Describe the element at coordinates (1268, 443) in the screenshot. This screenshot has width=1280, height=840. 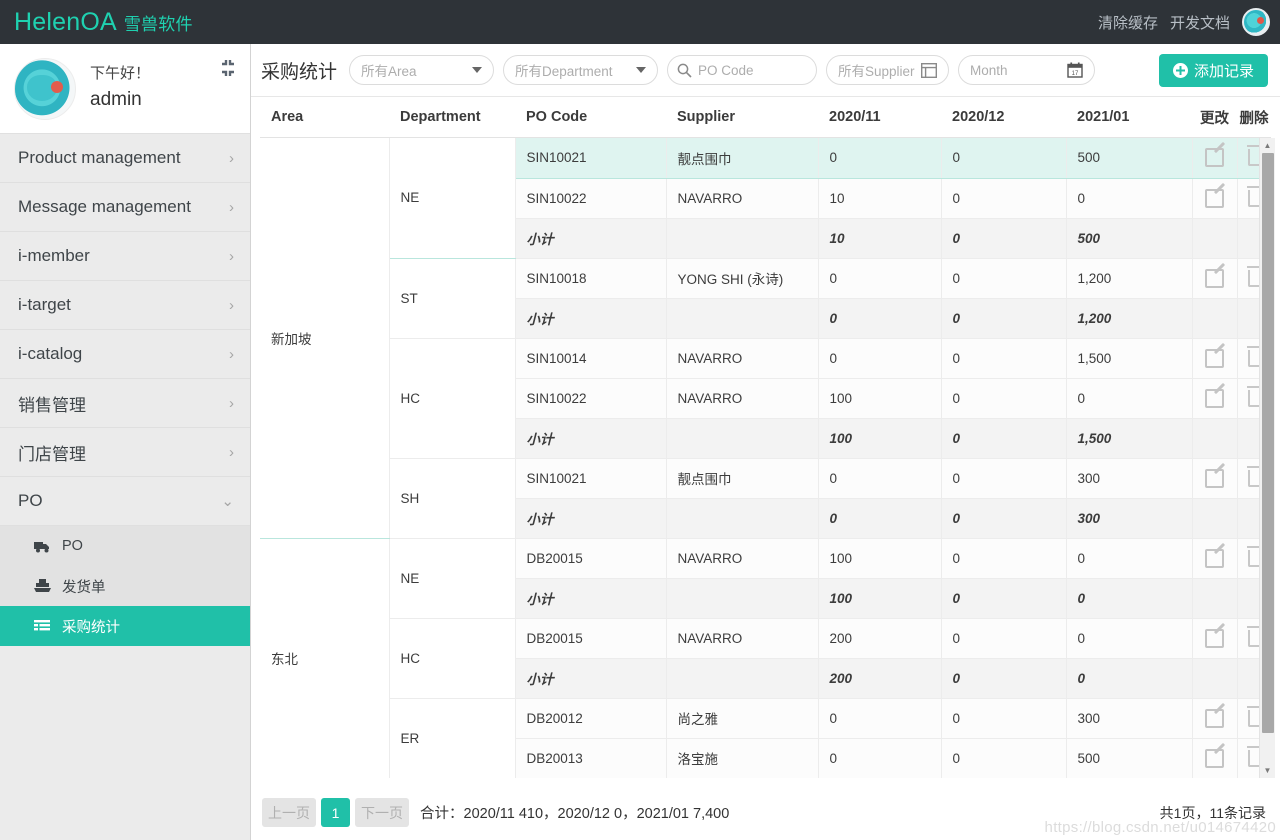
I see `vertical-scroll-thumb` at that location.